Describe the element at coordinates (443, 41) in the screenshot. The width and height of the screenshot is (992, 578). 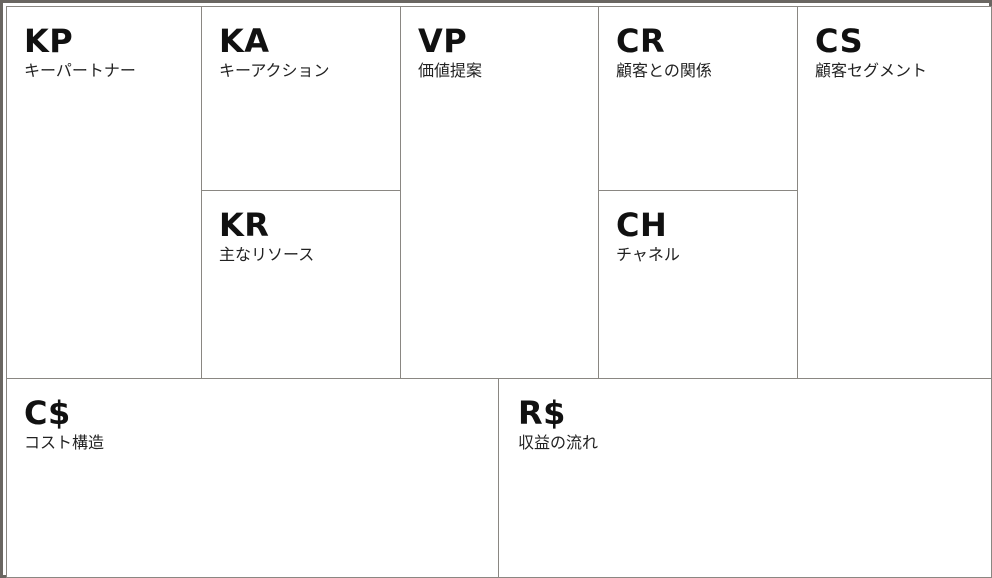
I see `value-propositions-code: VP` at that location.